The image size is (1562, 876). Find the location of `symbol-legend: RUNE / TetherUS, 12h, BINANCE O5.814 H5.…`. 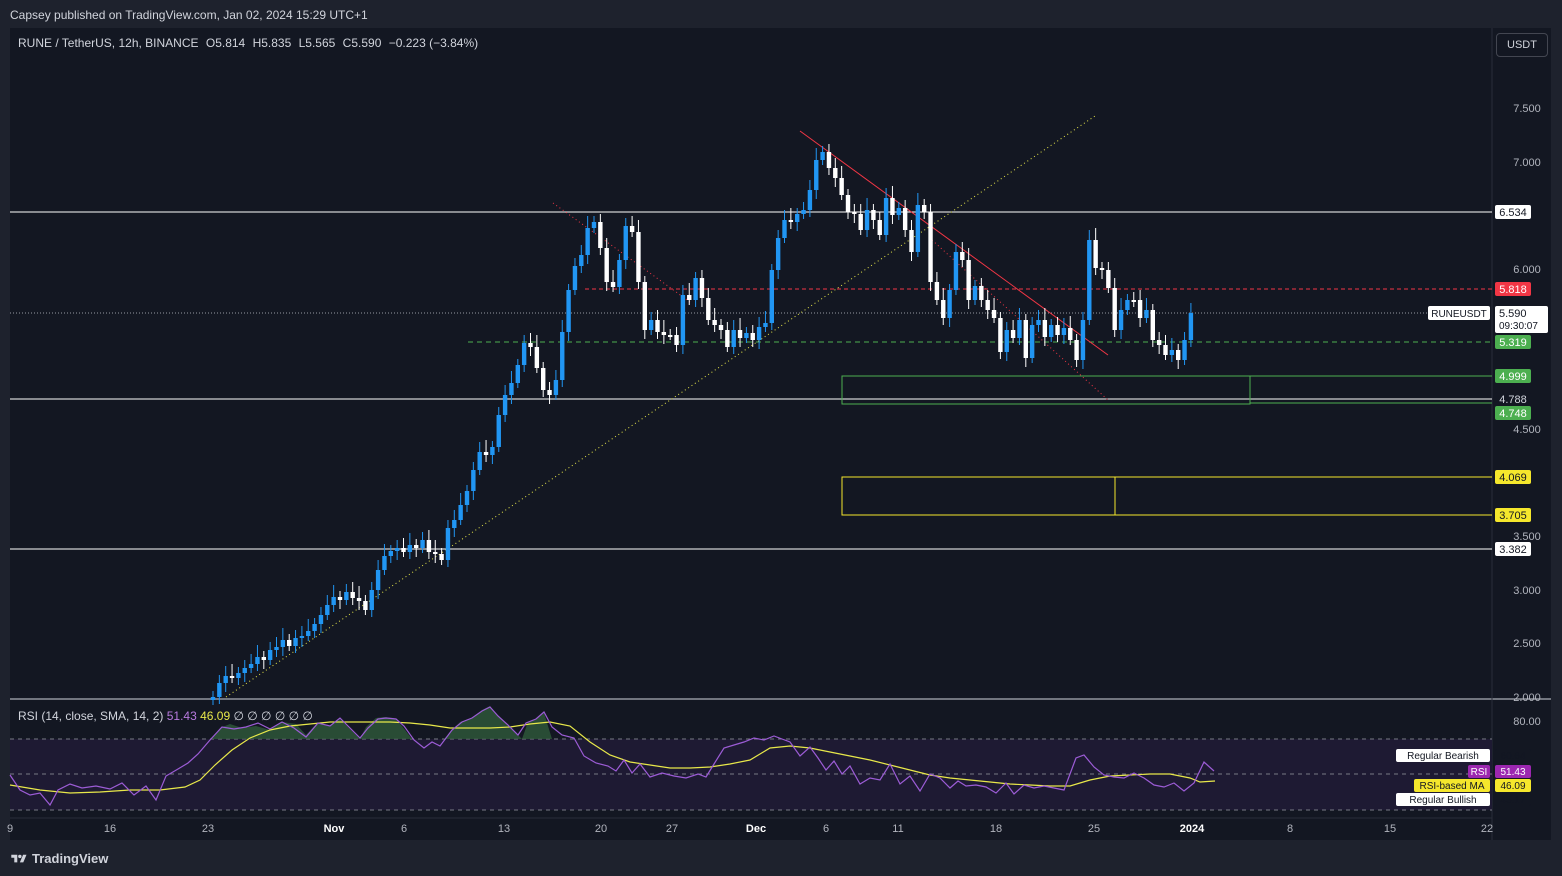

symbol-legend: RUNE / TetherUS, 12h, BINANCE O5.814 H5.… is located at coordinates (250, 43).